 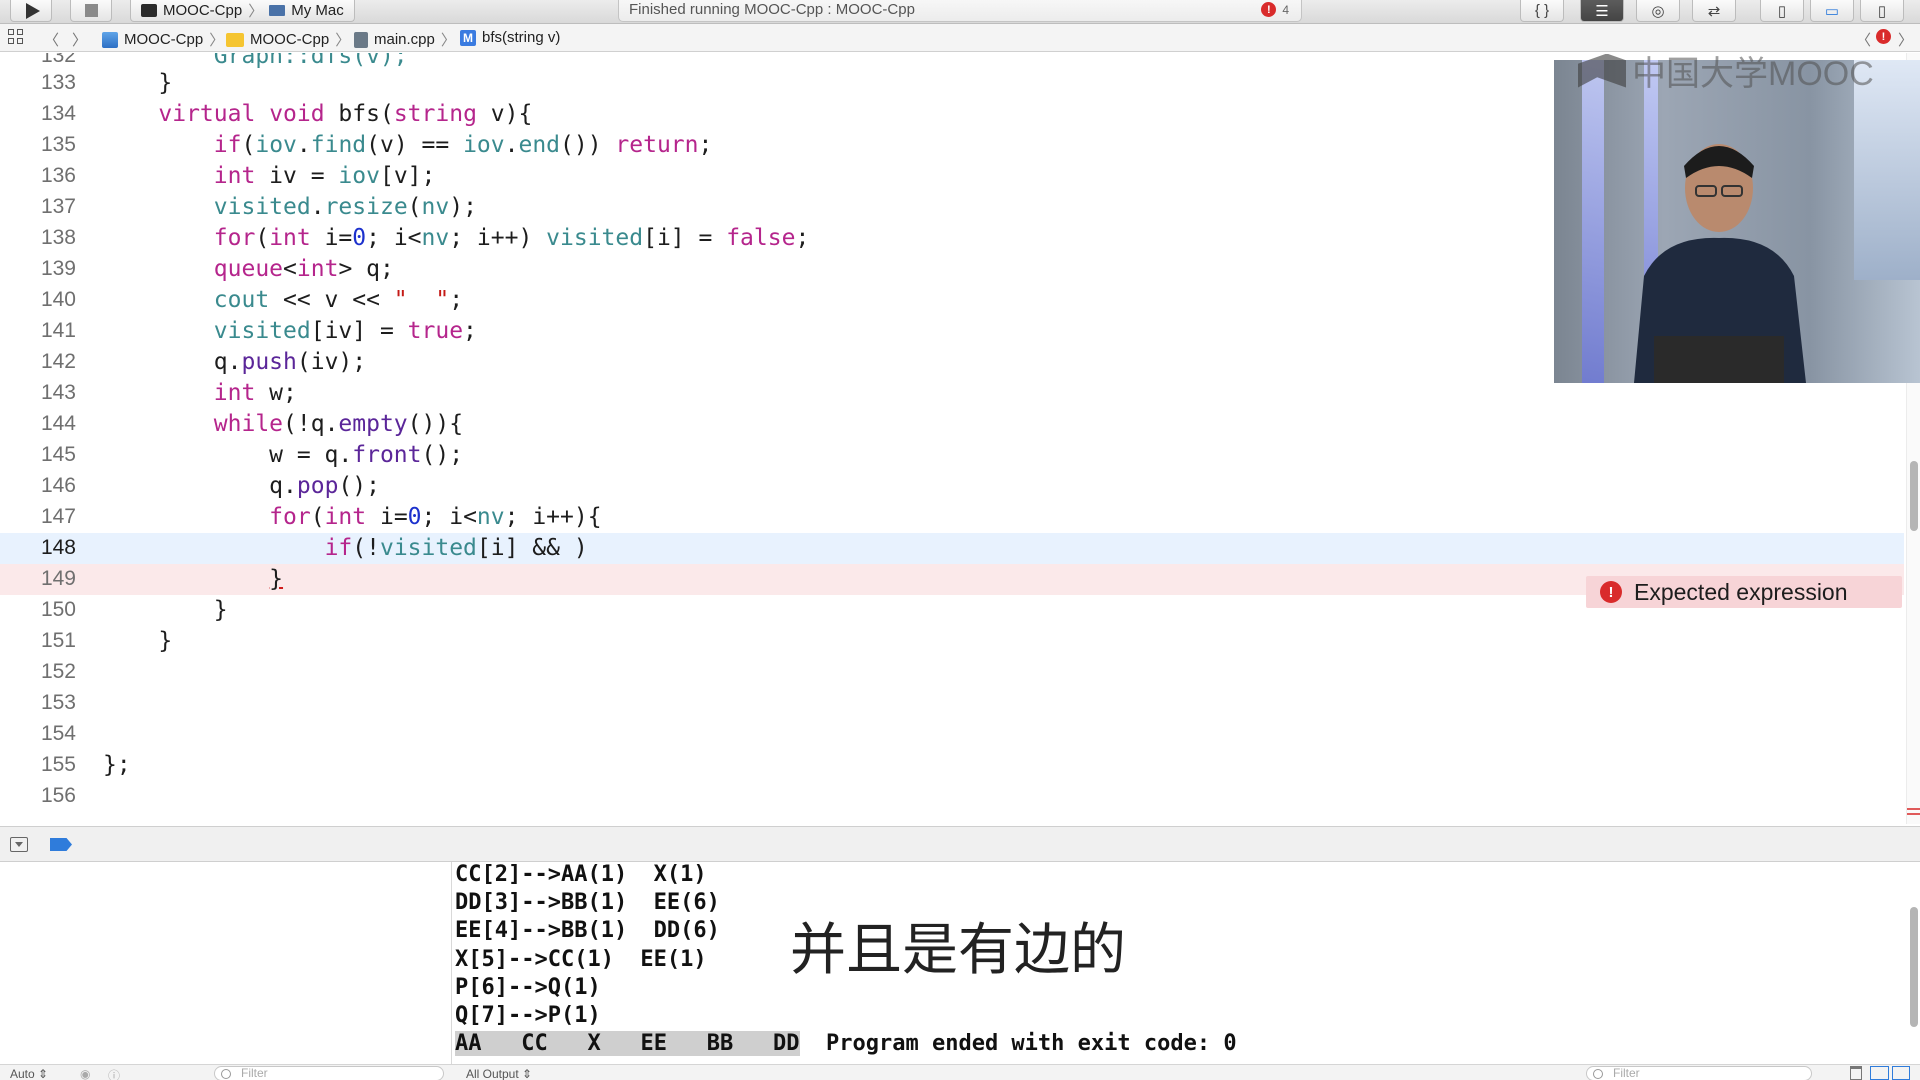 What do you see at coordinates (58, 60) in the screenshot?
I see `line-number: 132` at bounding box center [58, 60].